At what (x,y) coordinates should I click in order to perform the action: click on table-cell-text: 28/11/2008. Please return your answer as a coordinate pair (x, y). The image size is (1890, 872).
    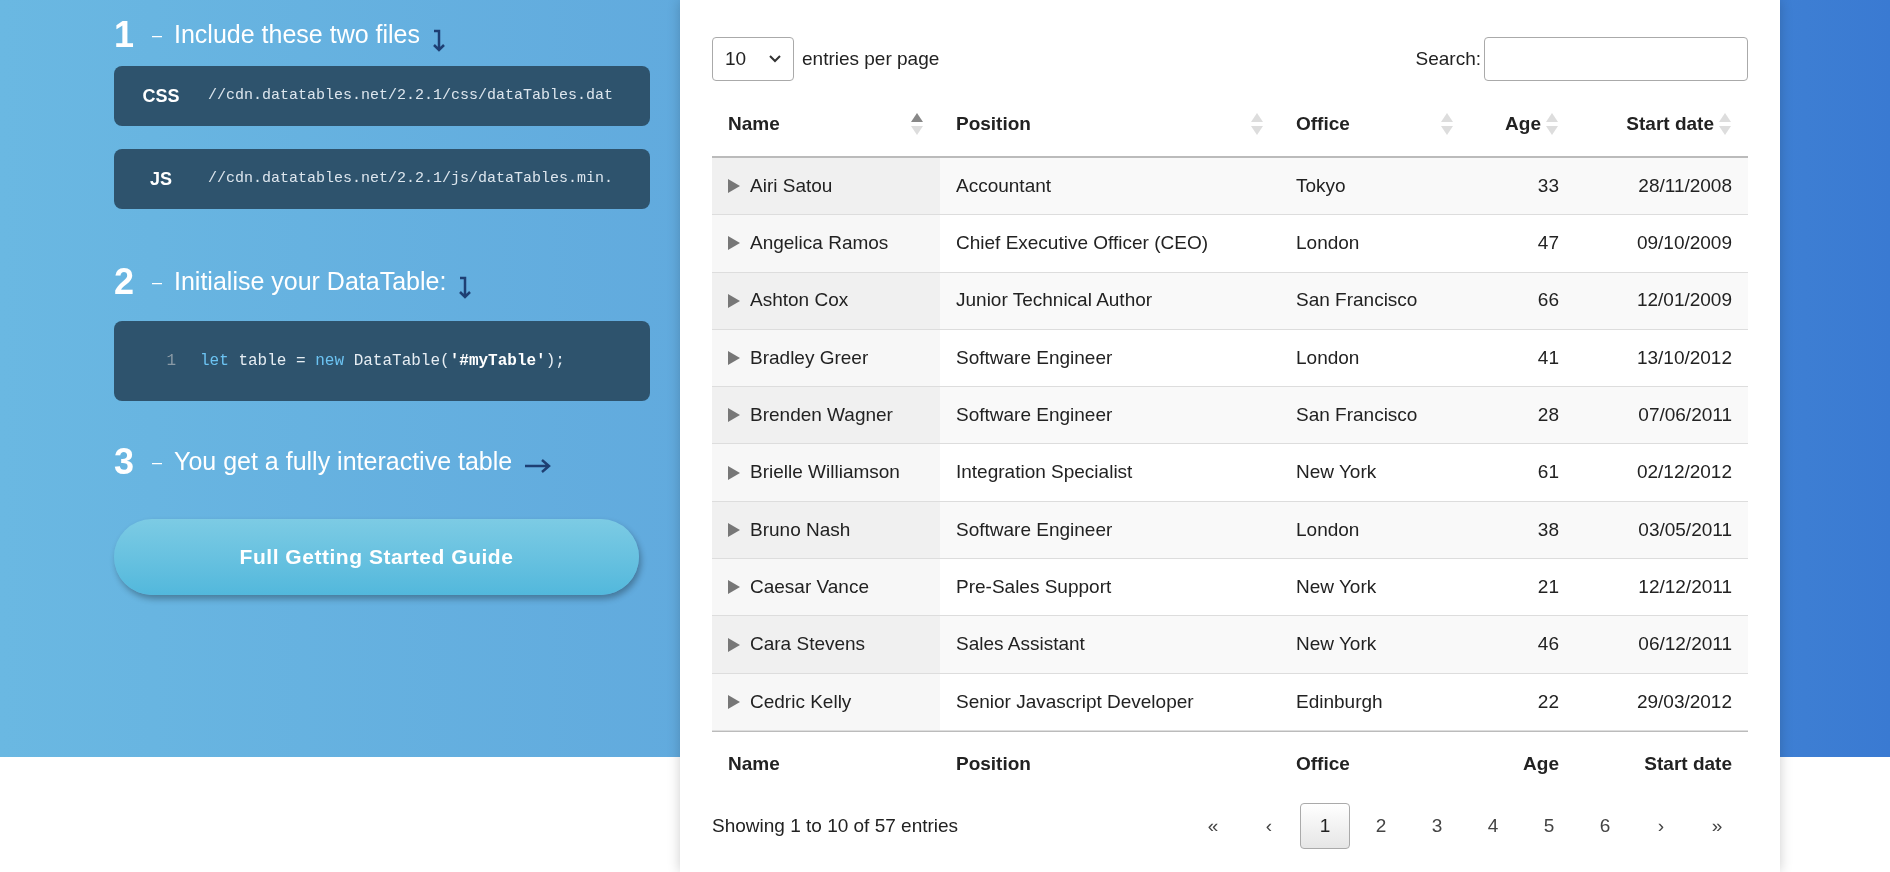
    Looking at the image, I should click on (1685, 185).